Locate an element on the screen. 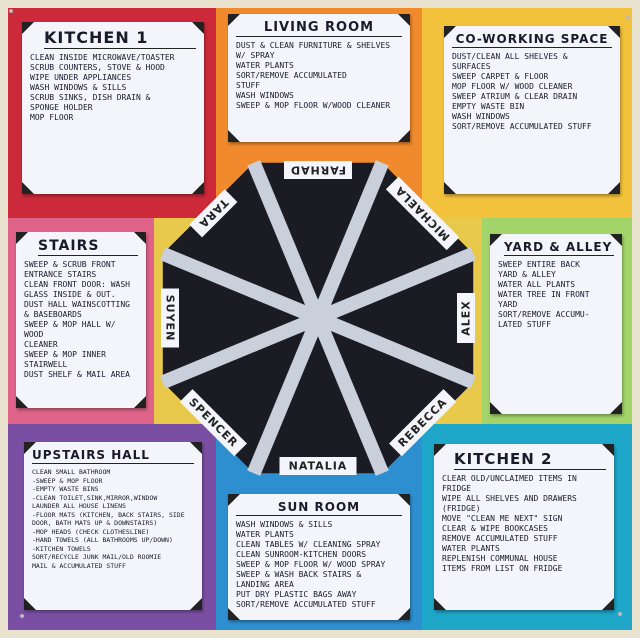 This screenshot has width=640, height=638. chore-item: Remove accumulated stuff is located at coordinates (500, 538).